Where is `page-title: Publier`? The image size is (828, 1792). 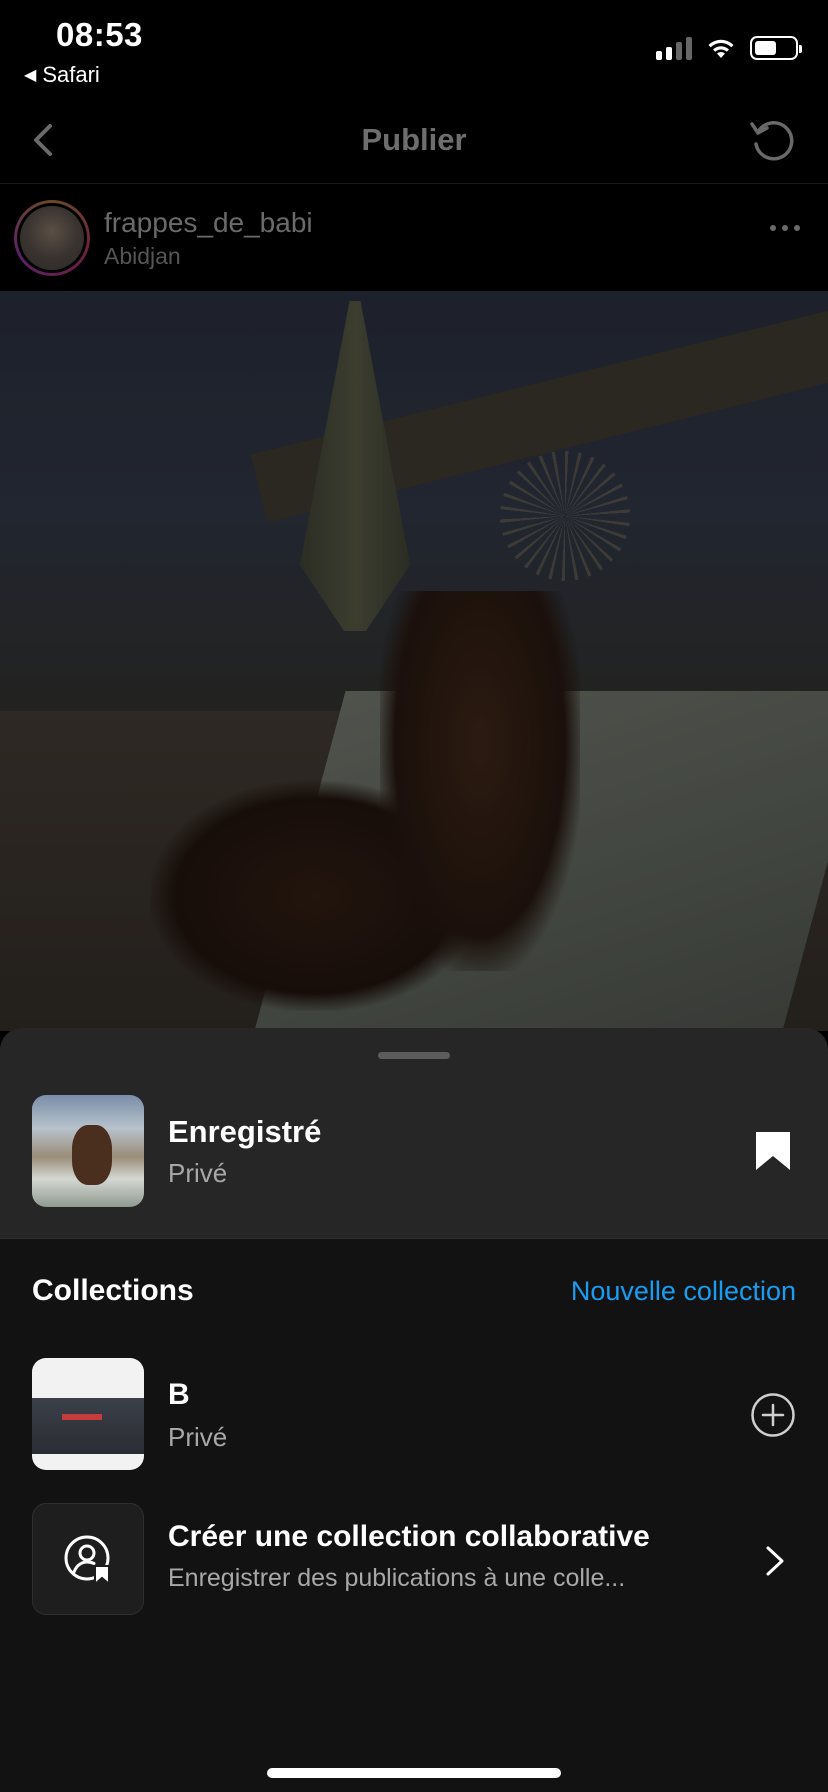 page-title: Publier is located at coordinates (414, 139).